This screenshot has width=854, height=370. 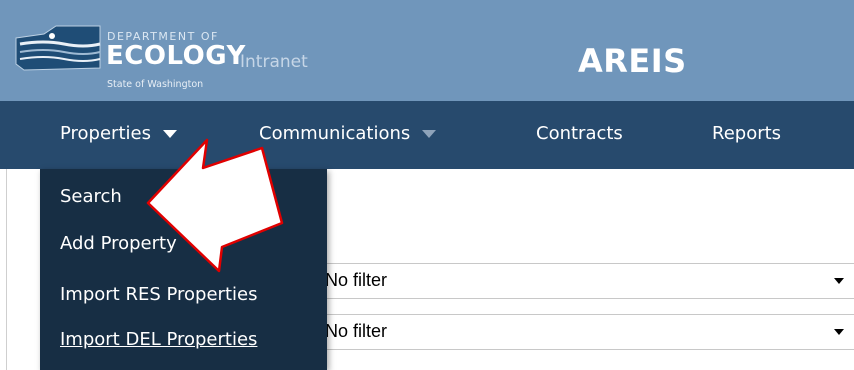 I want to click on logo-state-text: State of Washington, so click(x=155, y=84).